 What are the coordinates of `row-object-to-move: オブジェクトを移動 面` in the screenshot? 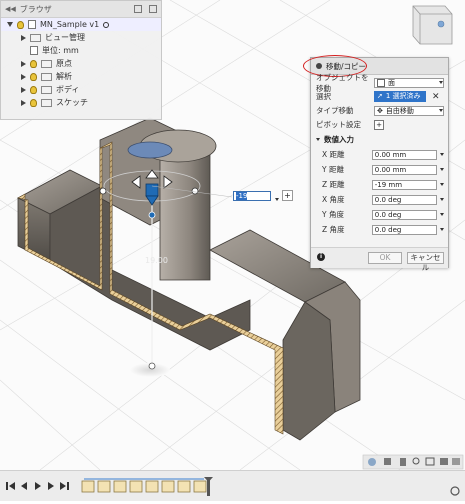 It's located at (380, 83).